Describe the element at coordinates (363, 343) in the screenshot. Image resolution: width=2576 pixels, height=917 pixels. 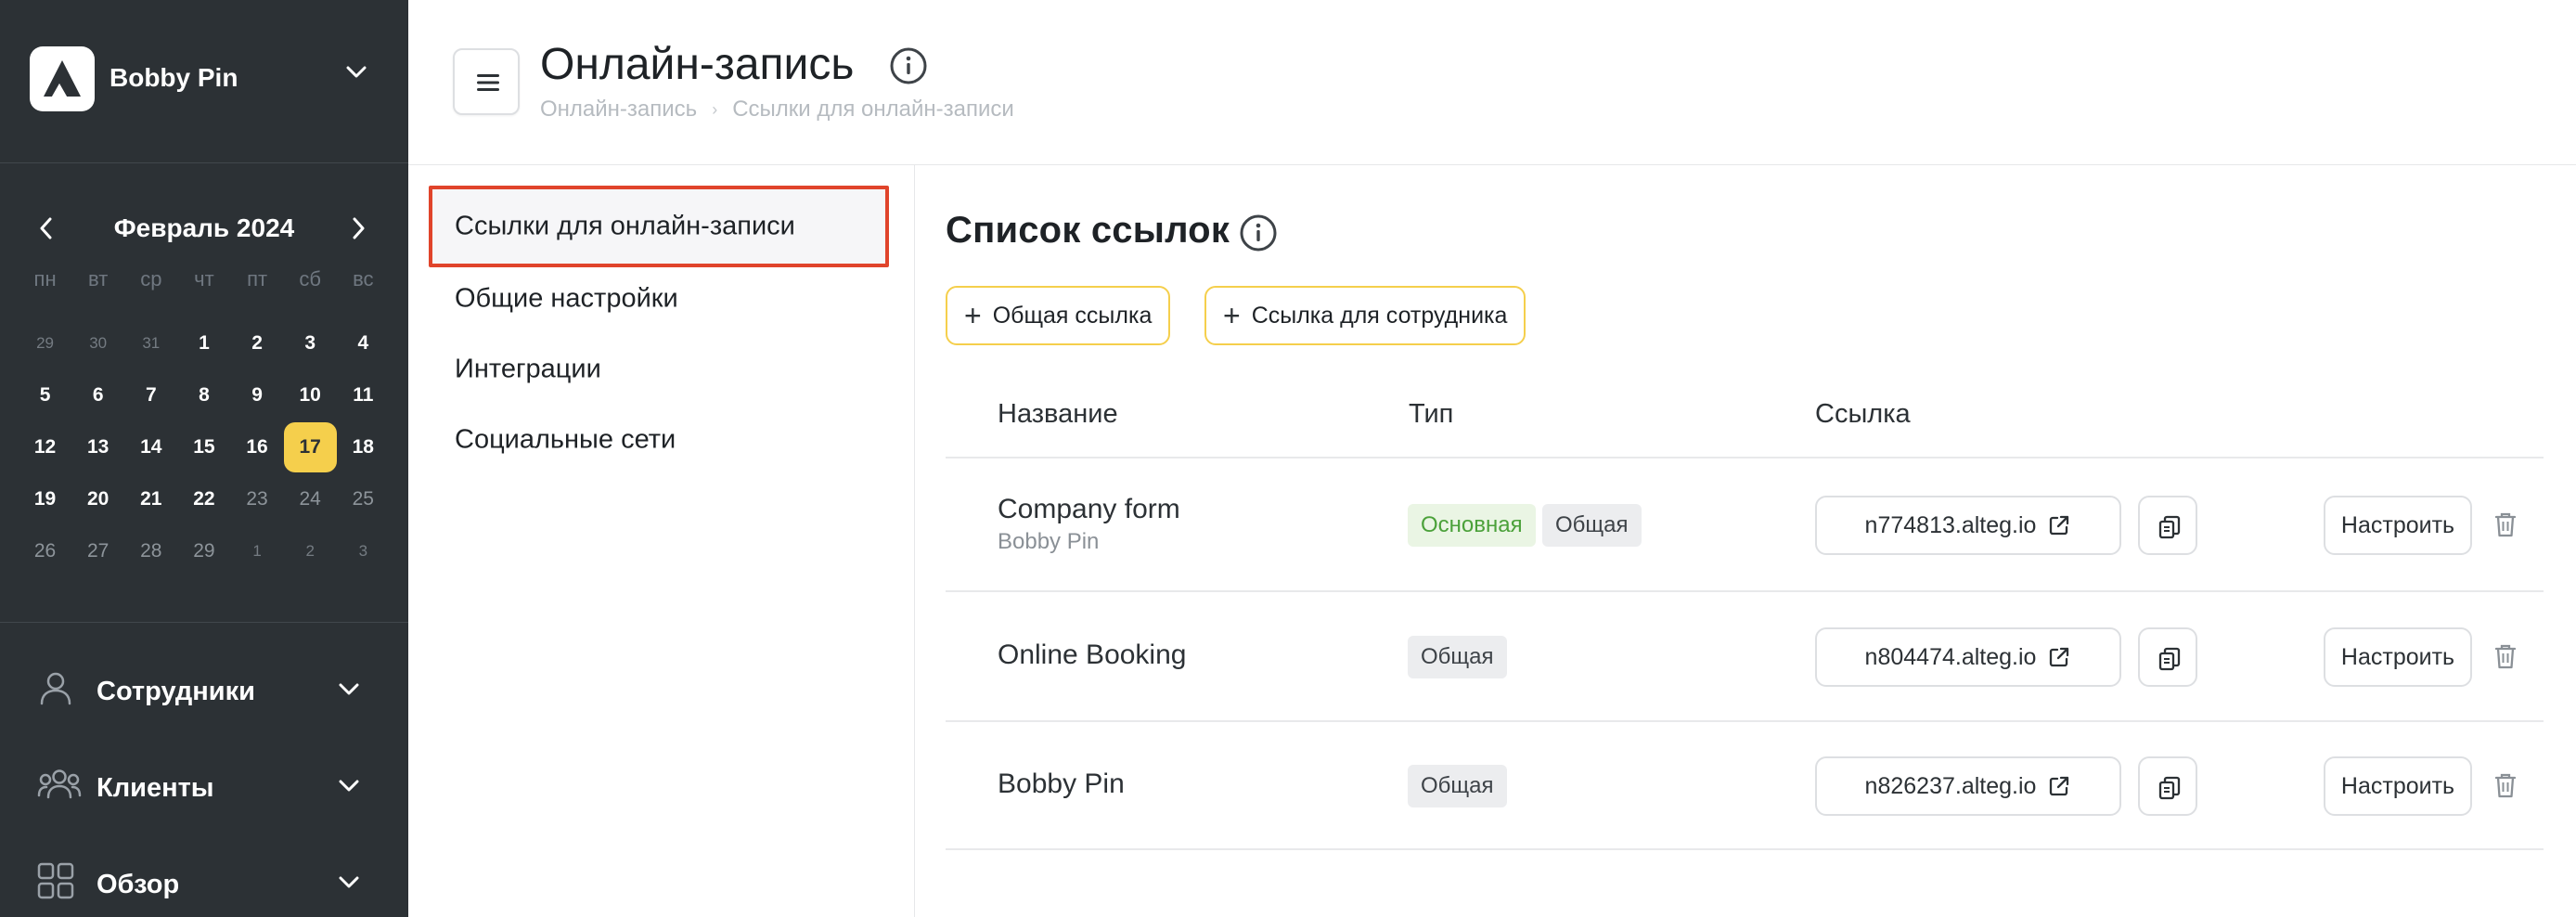
I see `calendar-day: 4` at that location.